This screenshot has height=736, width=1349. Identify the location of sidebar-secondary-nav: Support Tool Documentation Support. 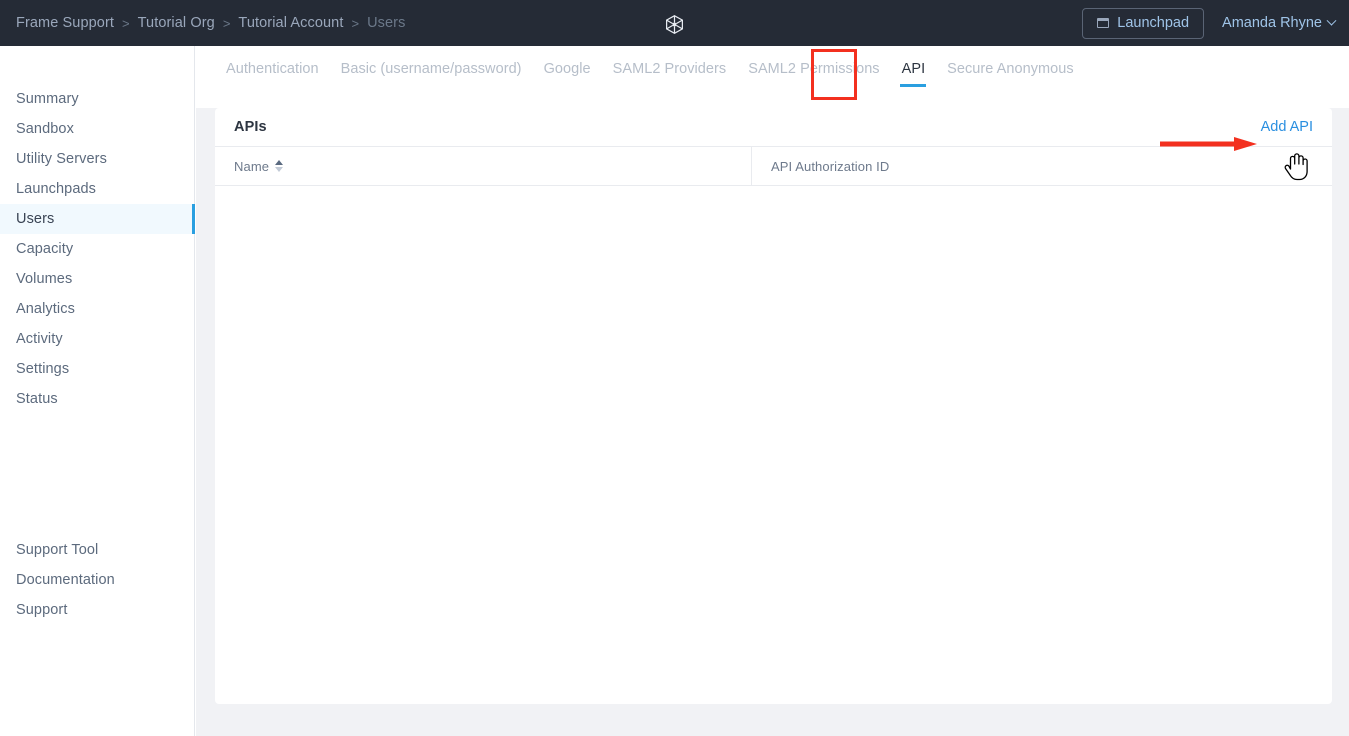
(97, 580).